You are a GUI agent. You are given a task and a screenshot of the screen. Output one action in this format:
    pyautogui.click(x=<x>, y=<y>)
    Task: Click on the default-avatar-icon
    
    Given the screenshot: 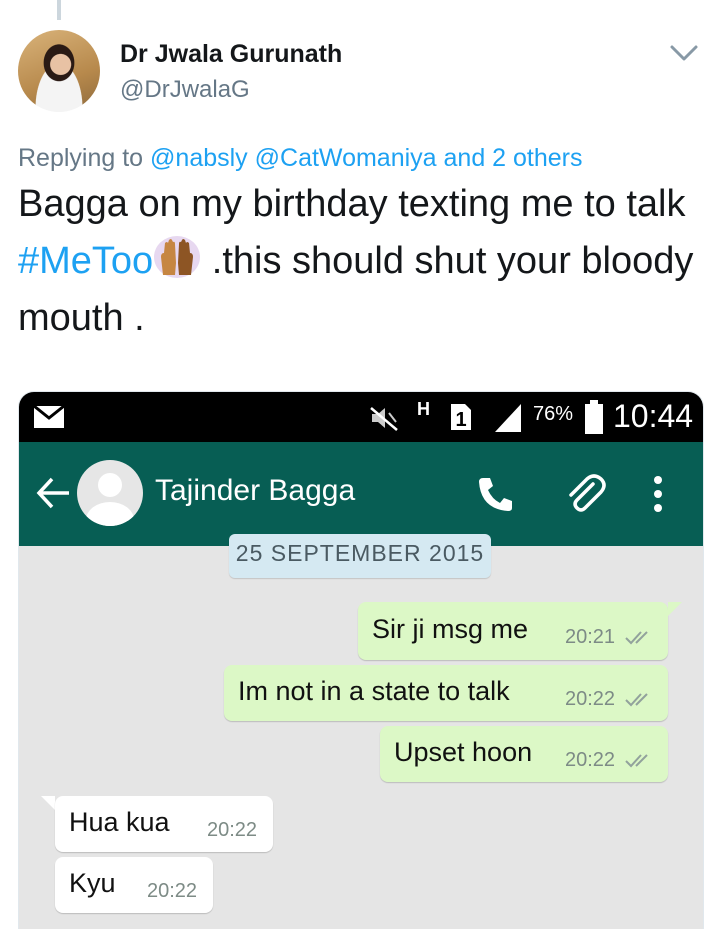 What is the action you would take?
    pyautogui.click(x=110, y=499)
    